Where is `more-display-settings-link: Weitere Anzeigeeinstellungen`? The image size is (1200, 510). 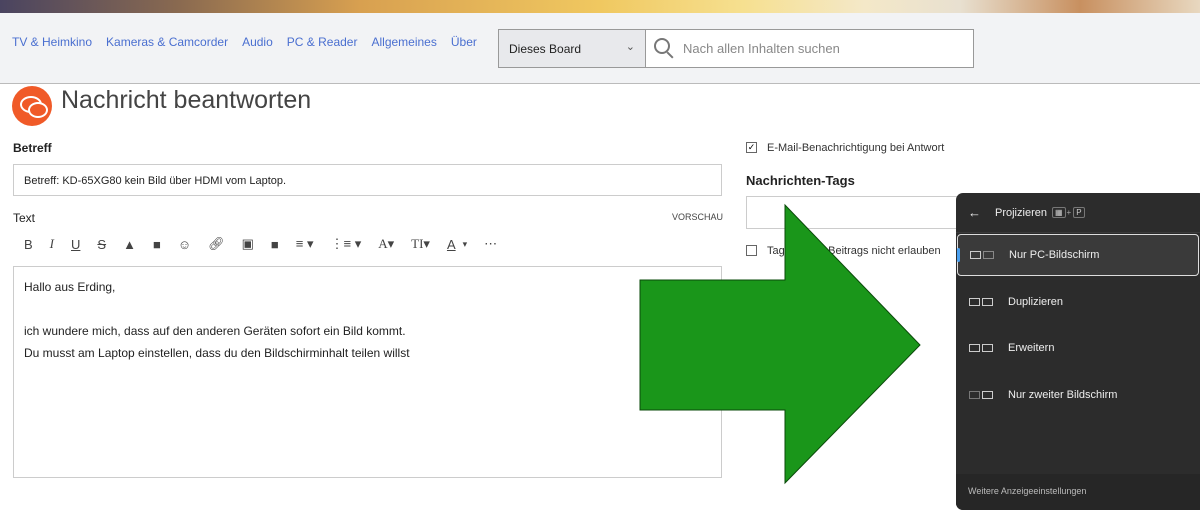 more-display-settings-link: Weitere Anzeigeeinstellungen is located at coordinates (1078, 492).